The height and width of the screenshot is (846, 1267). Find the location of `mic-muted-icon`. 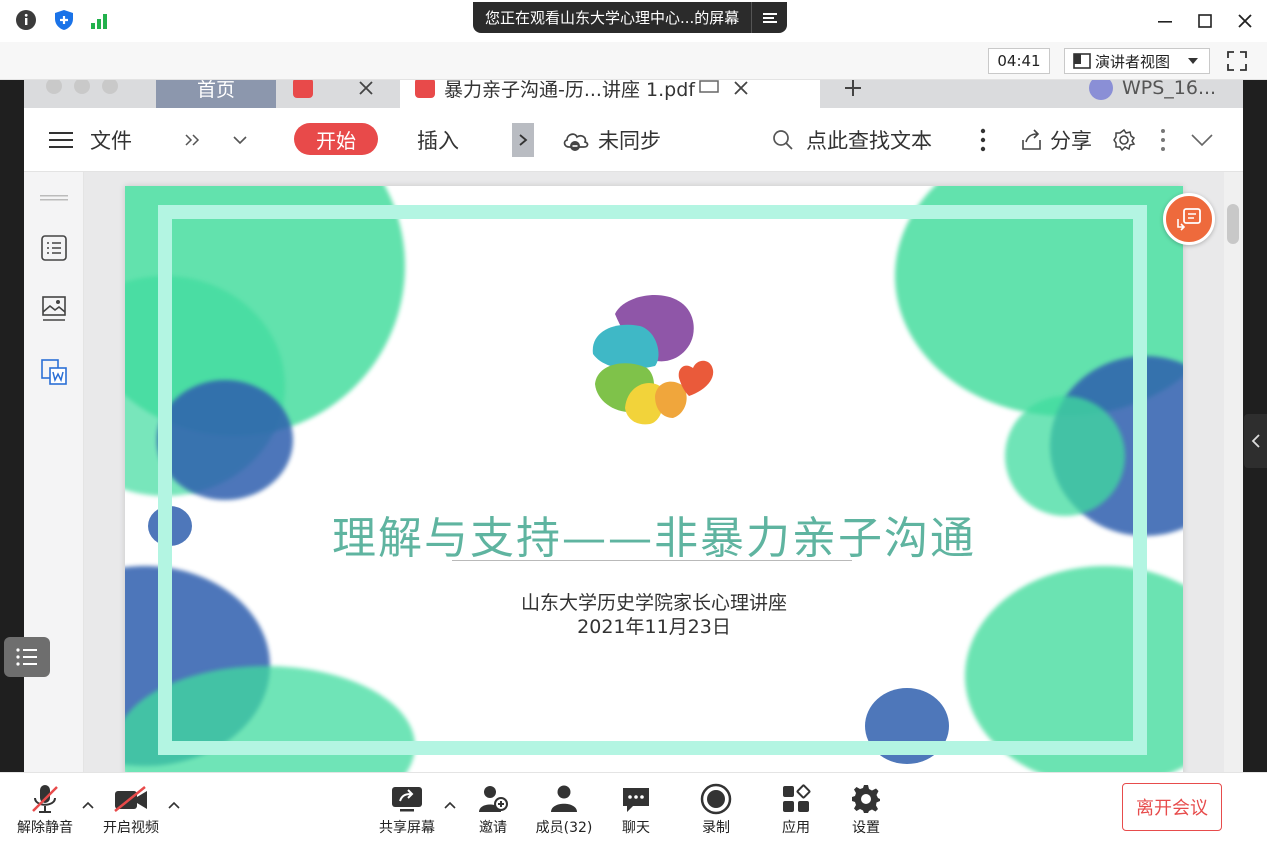

mic-muted-icon is located at coordinates (45, 799).